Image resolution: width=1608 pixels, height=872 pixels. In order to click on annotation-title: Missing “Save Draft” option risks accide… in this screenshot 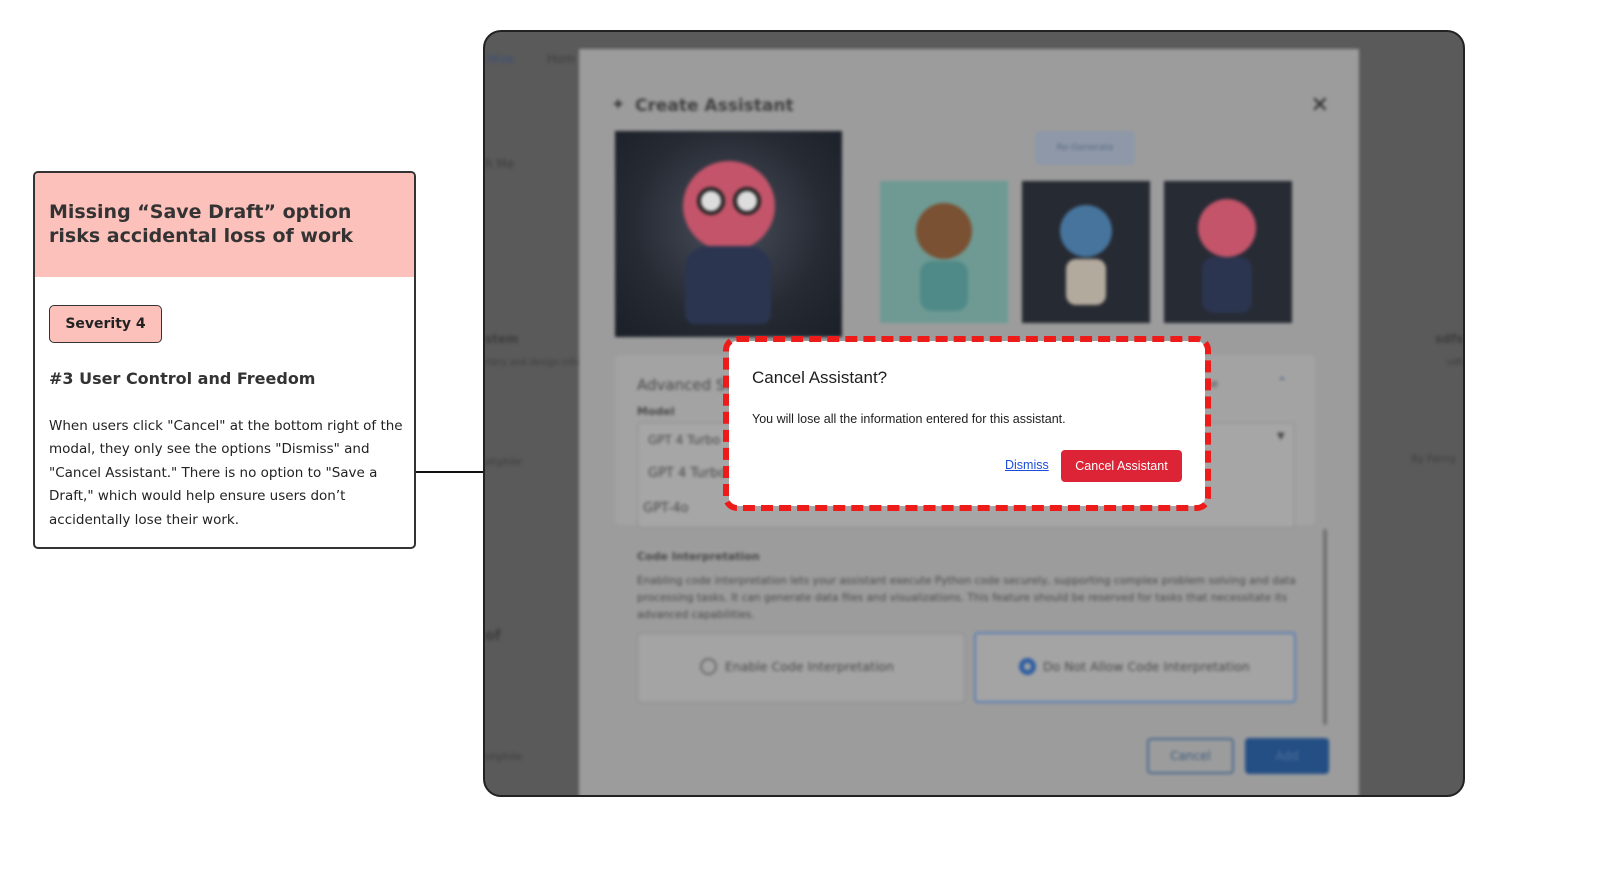, I will do `click(201, 224)`.